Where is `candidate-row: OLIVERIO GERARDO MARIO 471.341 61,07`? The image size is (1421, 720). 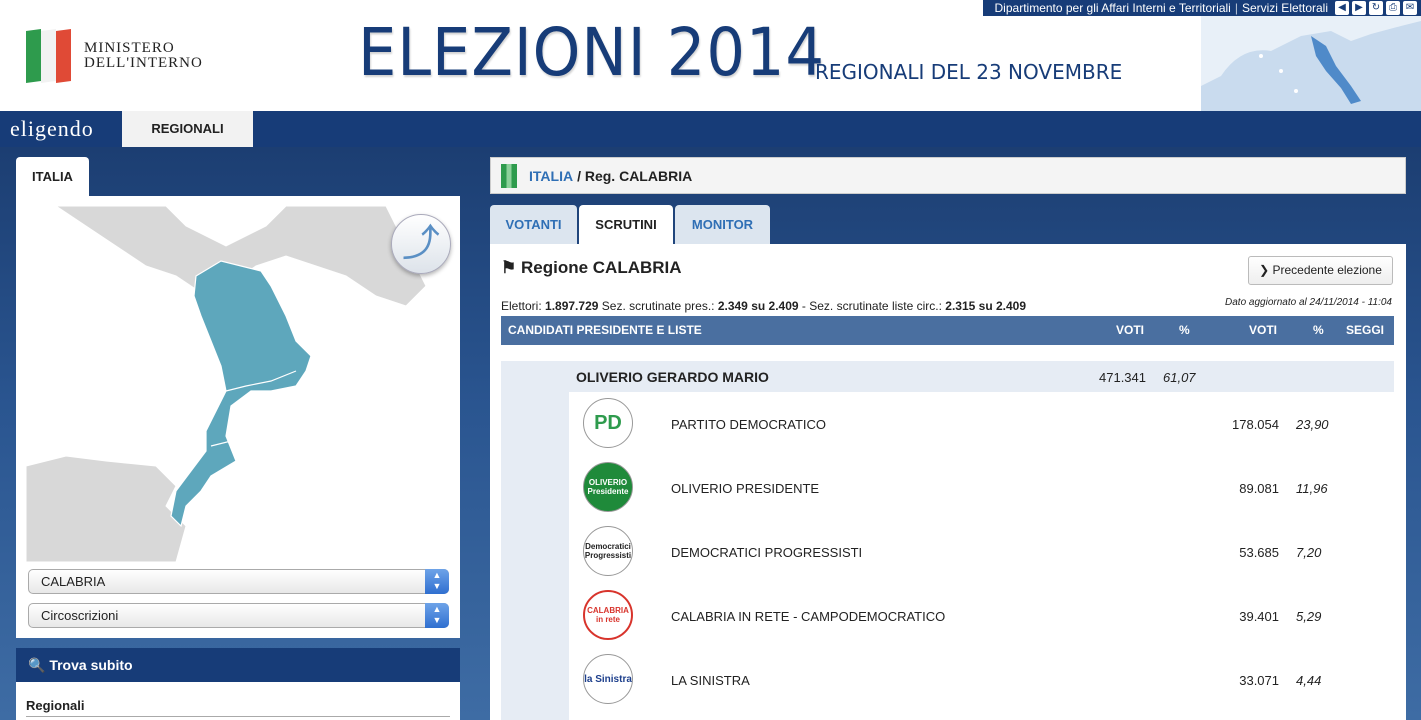
candidate-row: OLIVERIO GERARDO MARIO 471.341 61,07 is located at coordinates (947, 376).